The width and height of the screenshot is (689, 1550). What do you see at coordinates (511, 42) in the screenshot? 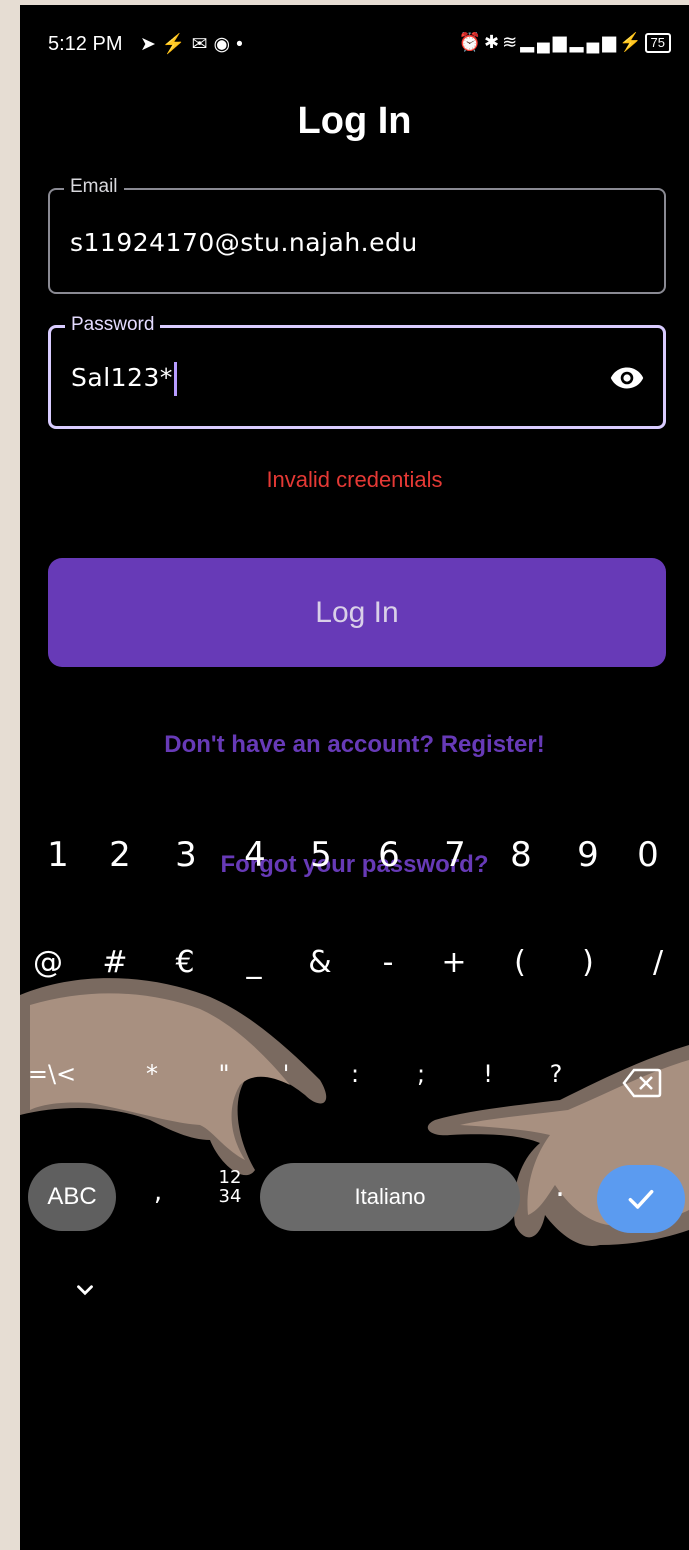
I see `wifi-icon: ≋` at bounding box center [511, 42].